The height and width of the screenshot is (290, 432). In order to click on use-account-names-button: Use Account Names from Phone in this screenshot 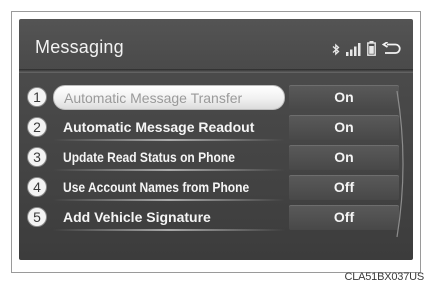, I will do `click(169, 187)`.